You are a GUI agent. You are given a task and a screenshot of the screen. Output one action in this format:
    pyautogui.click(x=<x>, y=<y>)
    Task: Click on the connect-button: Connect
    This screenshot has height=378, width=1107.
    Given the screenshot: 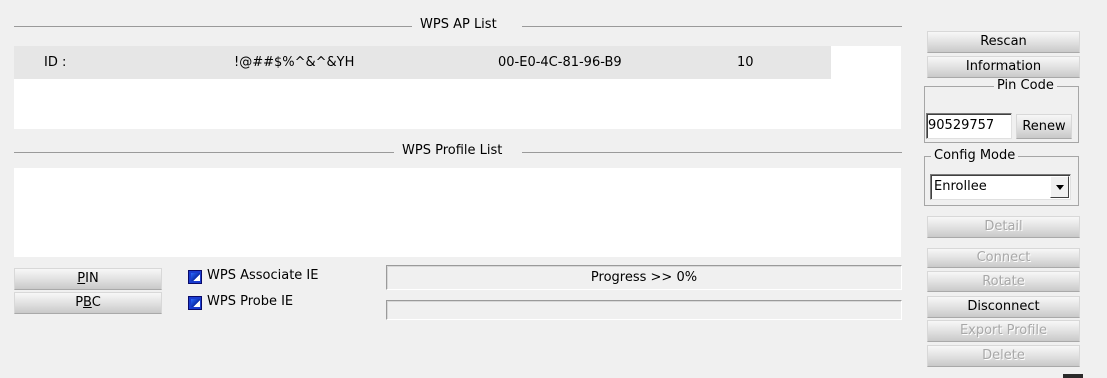 What is the action you would take?
    pyautogui.click(x=1003, y=258)
    